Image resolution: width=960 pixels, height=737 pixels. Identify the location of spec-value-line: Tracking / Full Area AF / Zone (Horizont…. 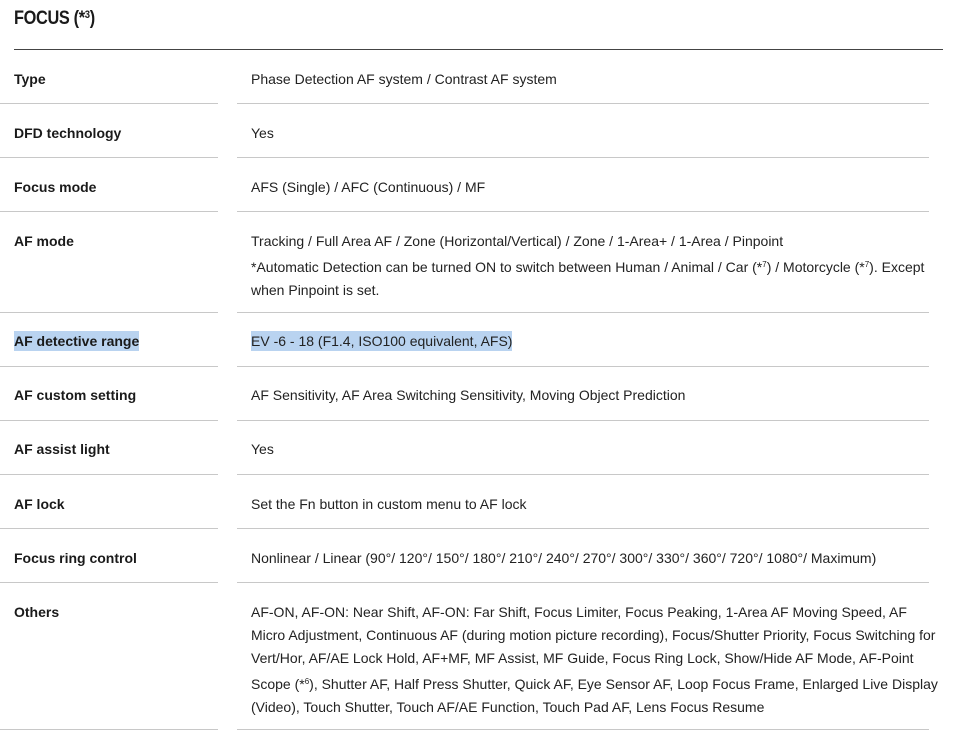
(517, 241).